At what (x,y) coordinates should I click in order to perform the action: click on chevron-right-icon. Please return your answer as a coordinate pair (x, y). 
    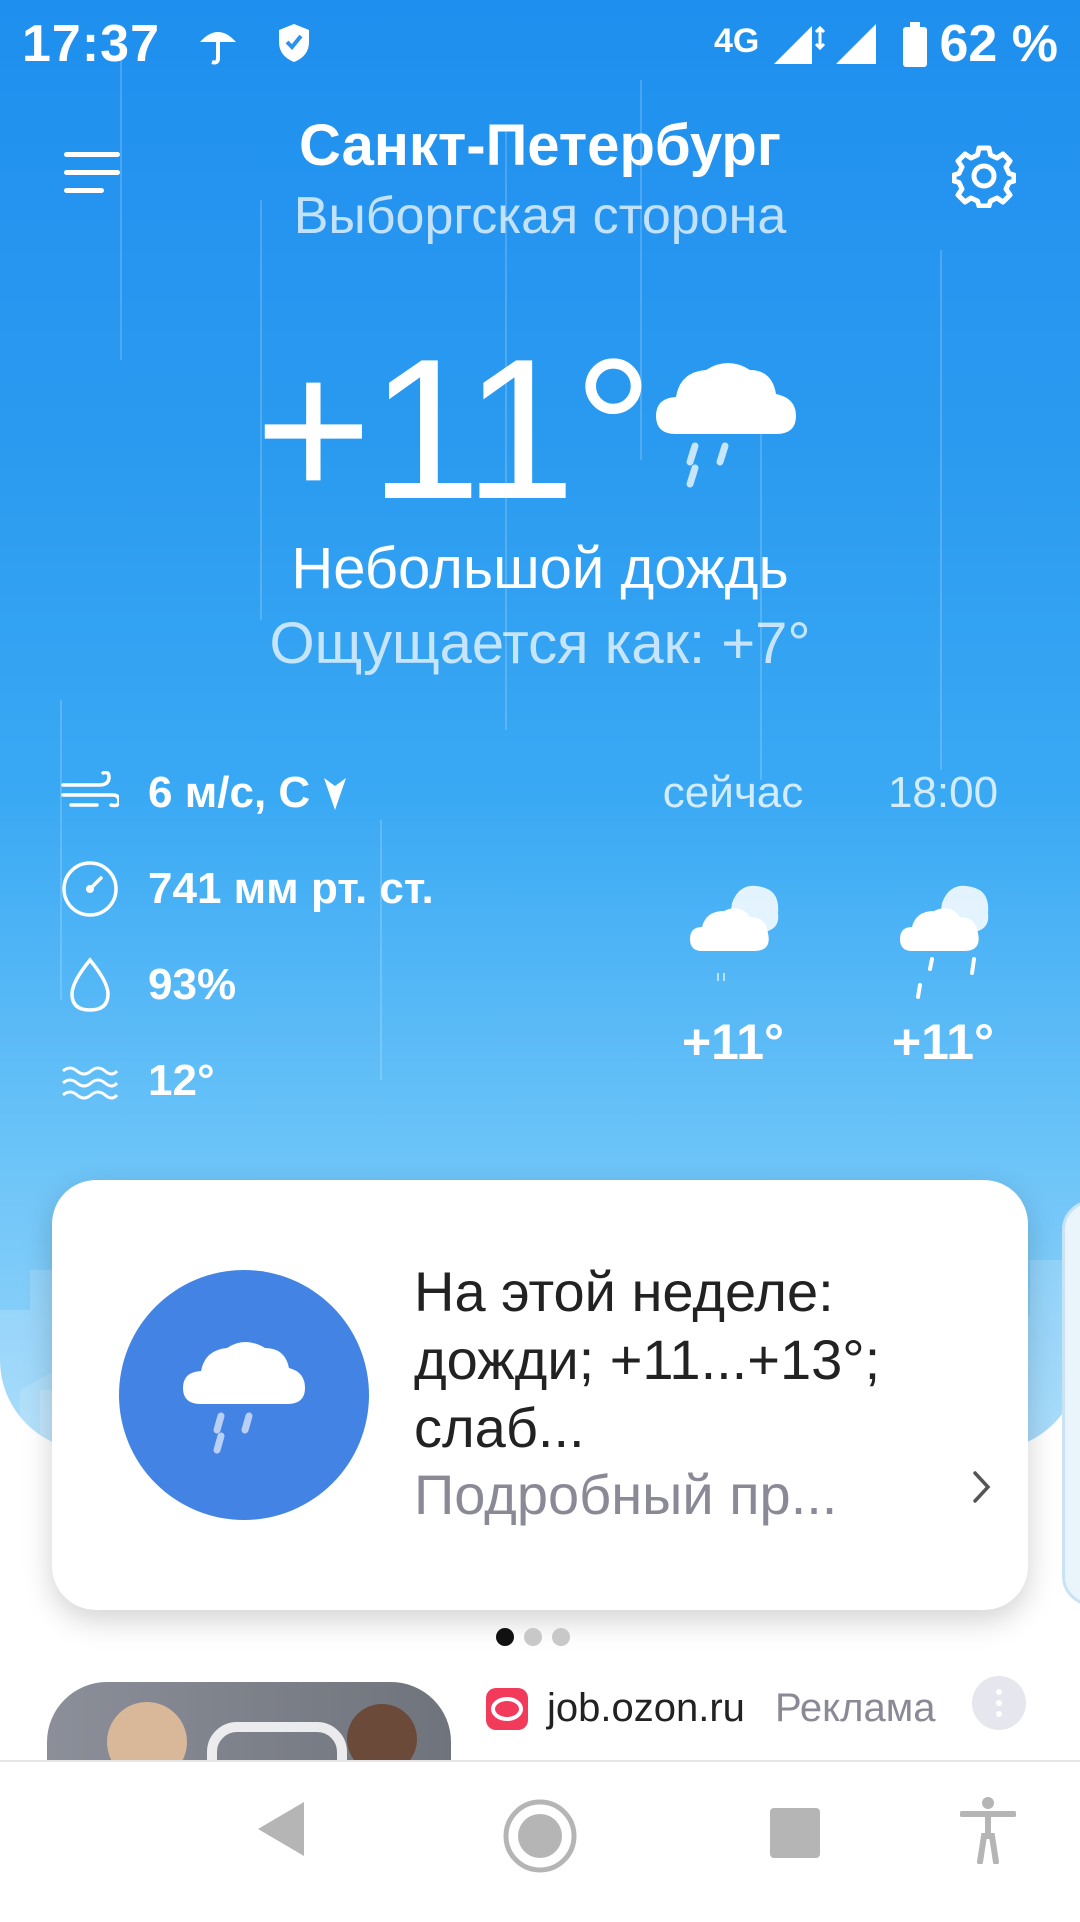
    Looking at the image, I should click on (982, 1487).